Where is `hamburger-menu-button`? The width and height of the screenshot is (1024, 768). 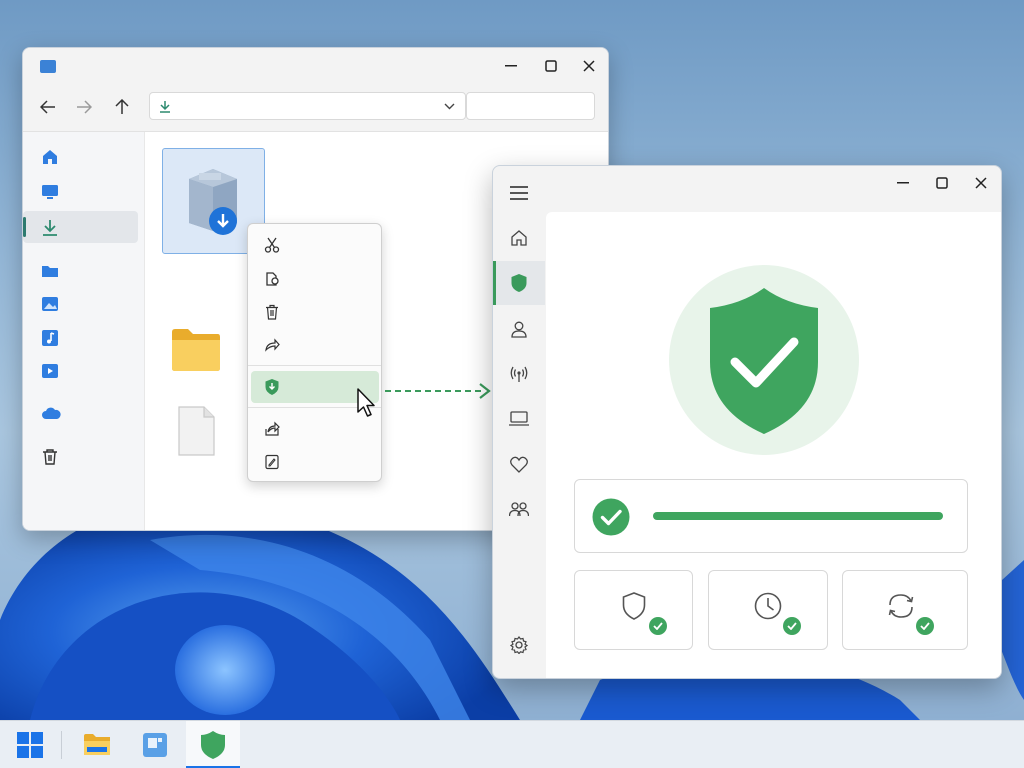 hamburger-menu-button is located at coordinates (519, 195).